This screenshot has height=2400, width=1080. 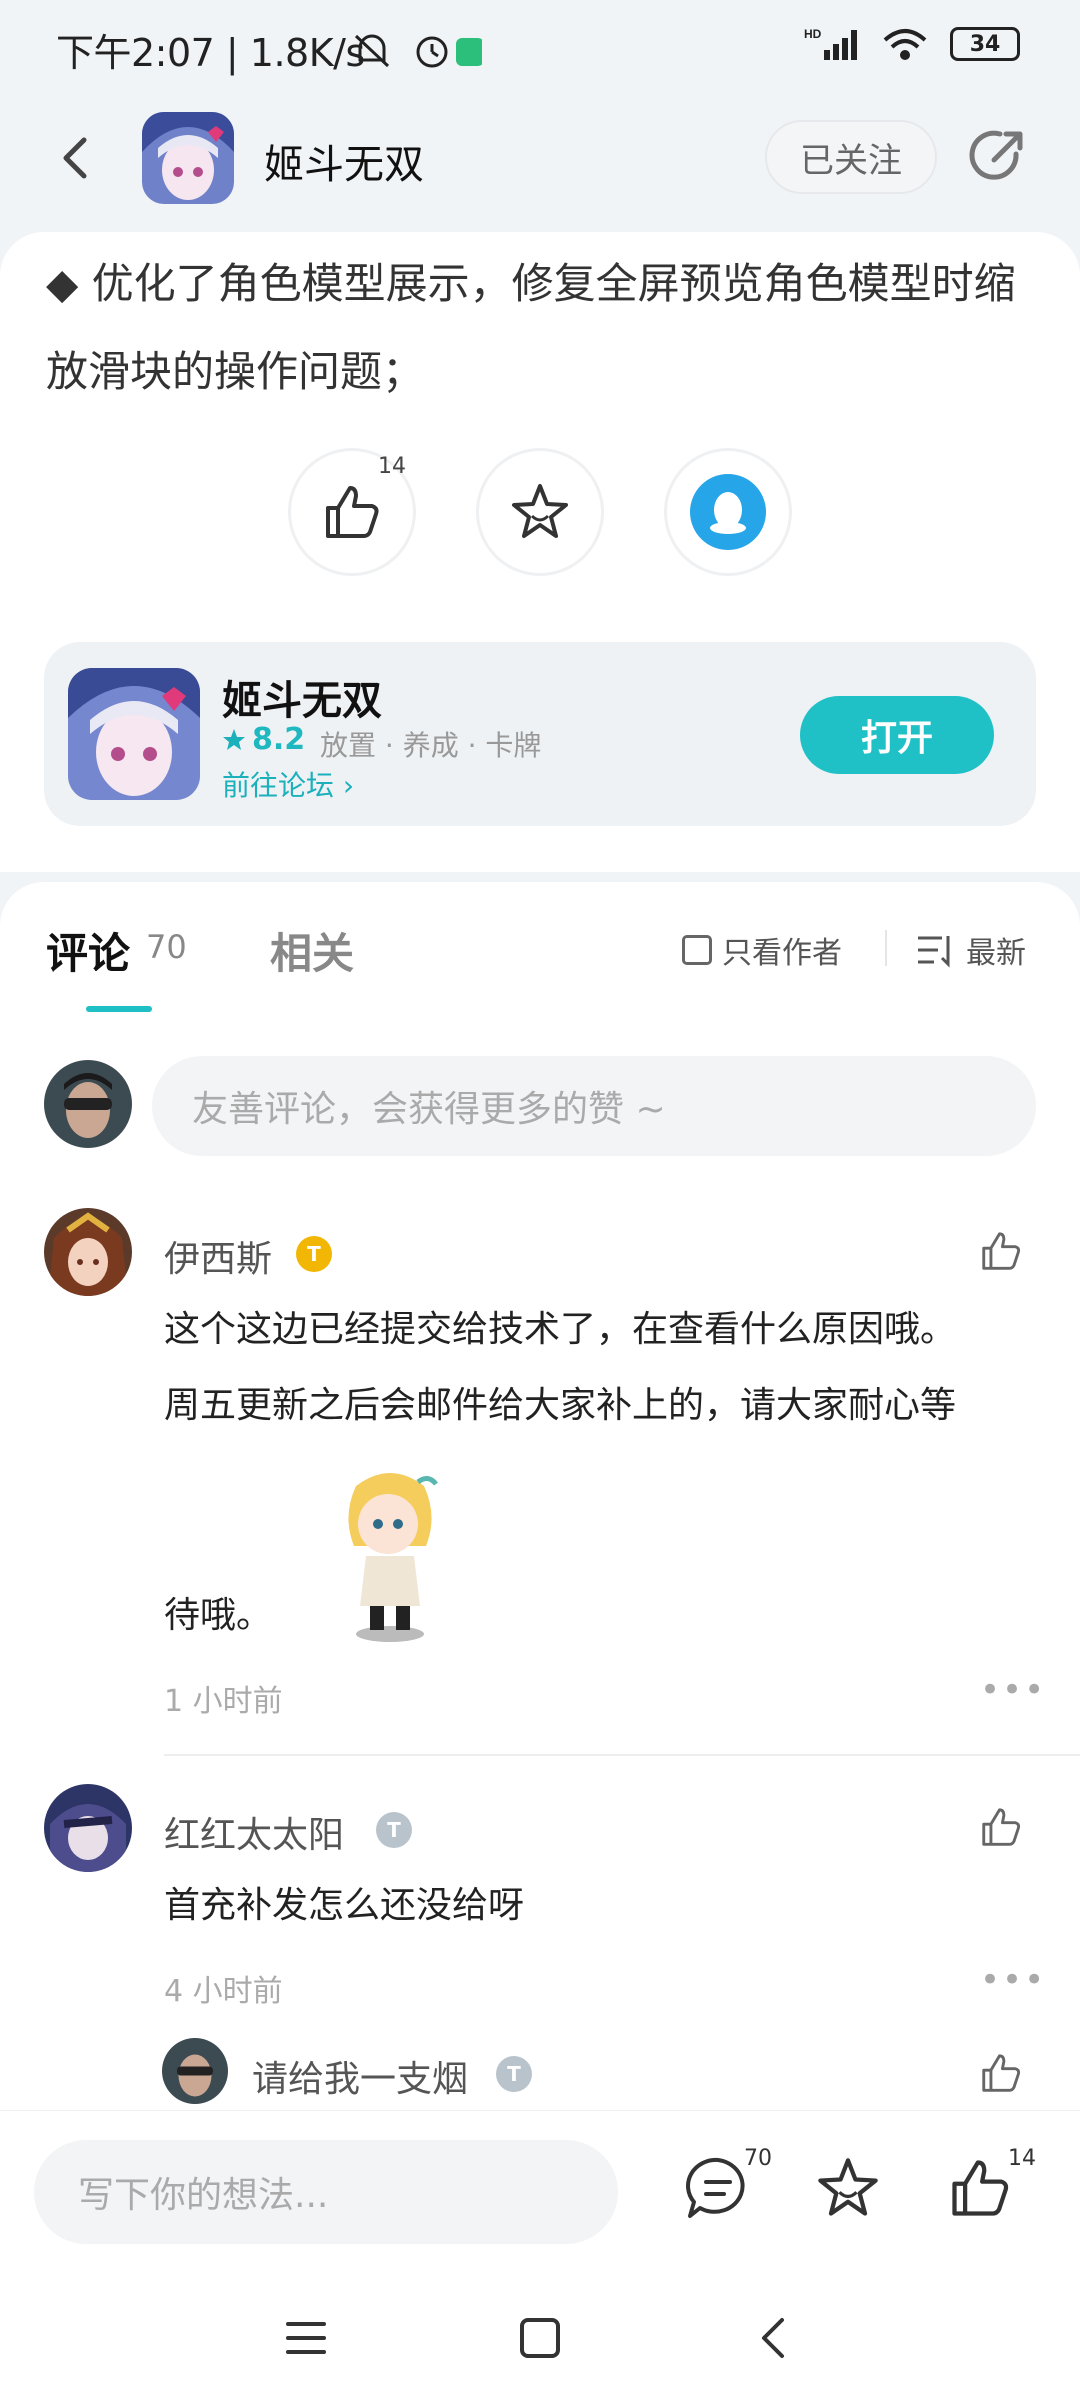 I want to click on comment-text: 这个这边已经提交给技术了，在查看什么原因哦。, so click(x=560, y=1329).